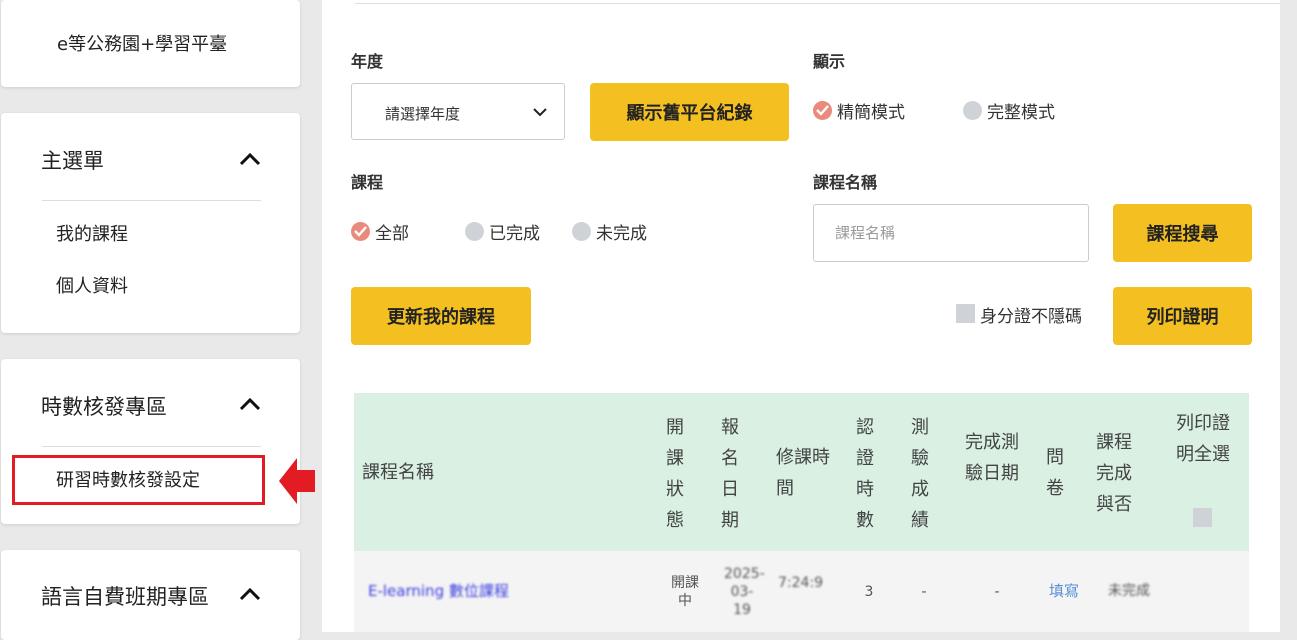 The width and height of the screenshot is (1297, 640). Describe the element at coordinates (675, 474) in the screenshot. I see `col-status: 開課狀態` at that location.